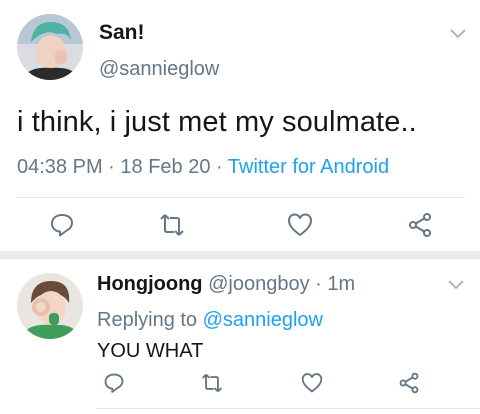  What do you see at coordinates (150, 351) in the screenshot?
I see `tweet-text: YOU WHAT` at bounding box center [150, 351].